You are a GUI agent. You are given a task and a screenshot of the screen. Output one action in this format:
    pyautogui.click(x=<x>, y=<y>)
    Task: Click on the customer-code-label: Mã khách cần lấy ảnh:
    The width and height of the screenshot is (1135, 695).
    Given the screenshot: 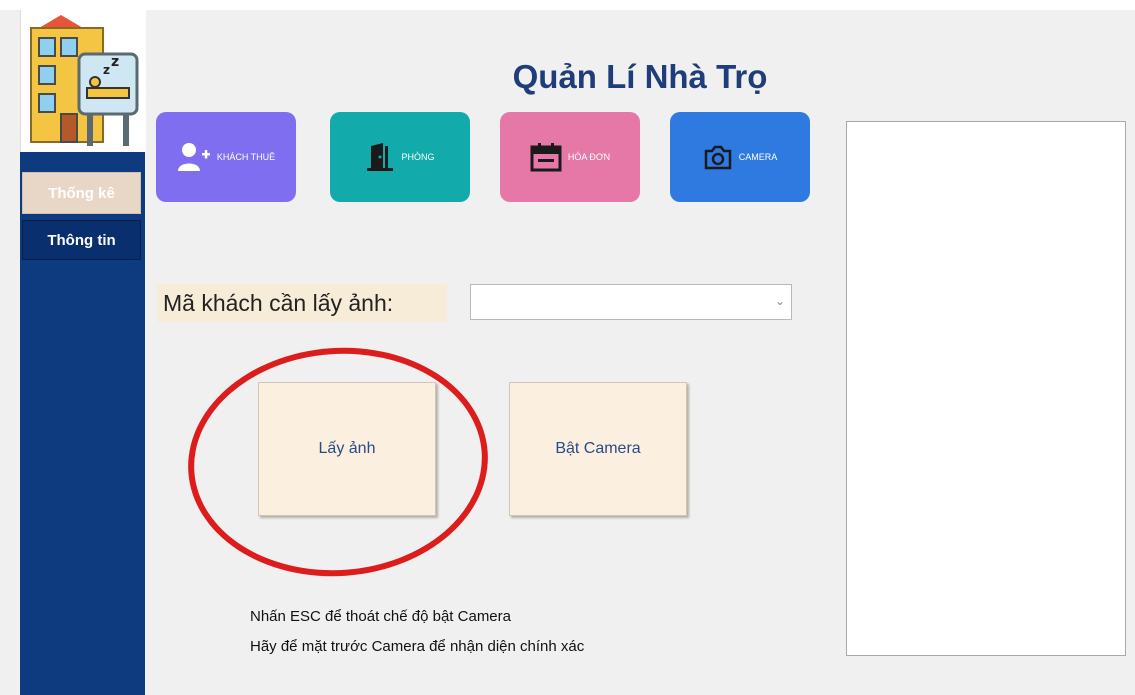 What is the action you would take?
    pyautogui.click(x=302, y=303)
    